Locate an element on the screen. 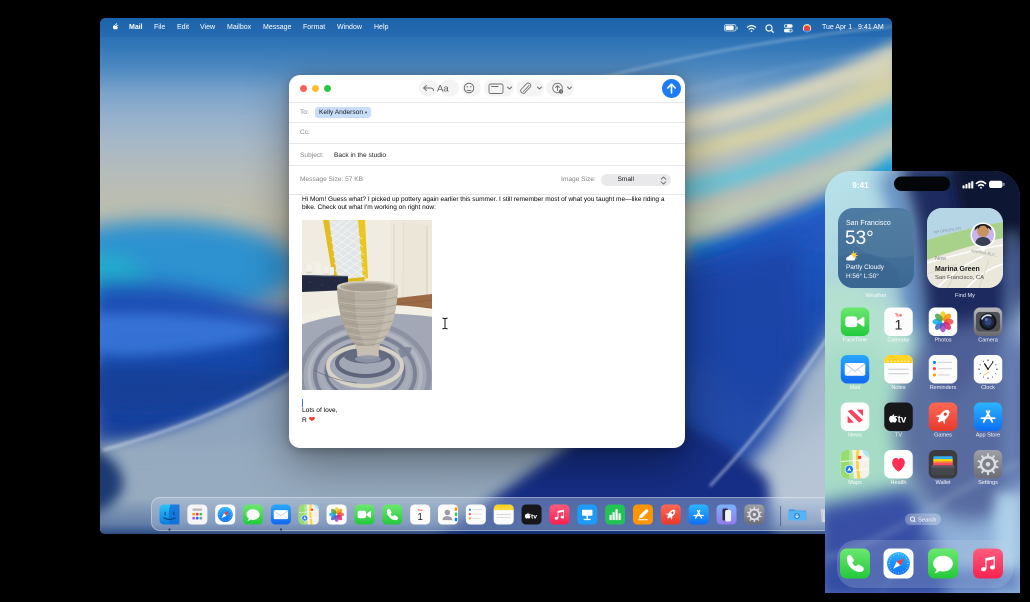  svg-text: News is located at coordinates (855, 436).